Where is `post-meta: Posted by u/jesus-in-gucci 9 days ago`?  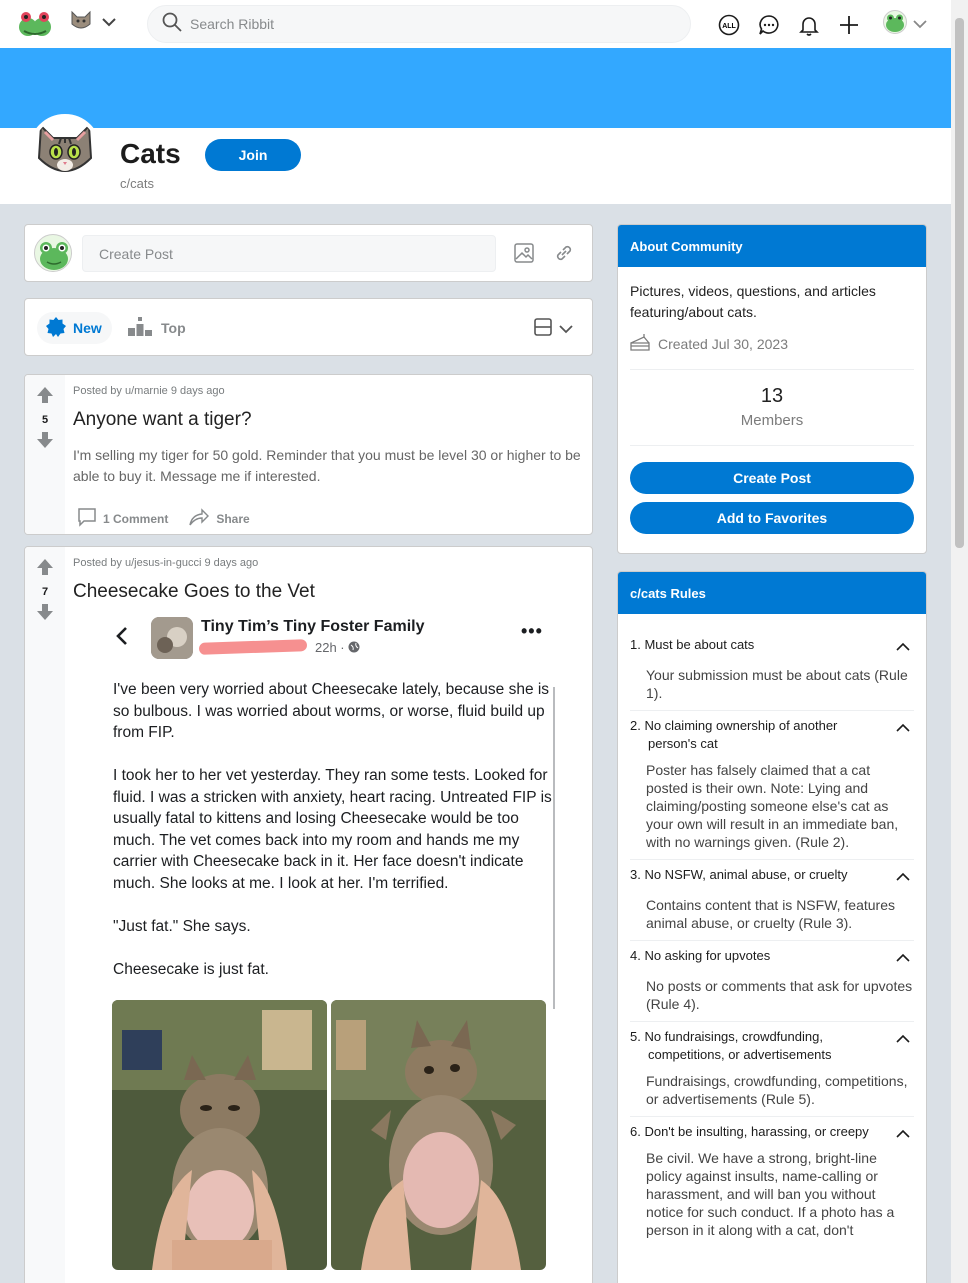
post-meta: Posted by u/jesus-in-gucci 9 days ago is located at coordinates (166, 563).